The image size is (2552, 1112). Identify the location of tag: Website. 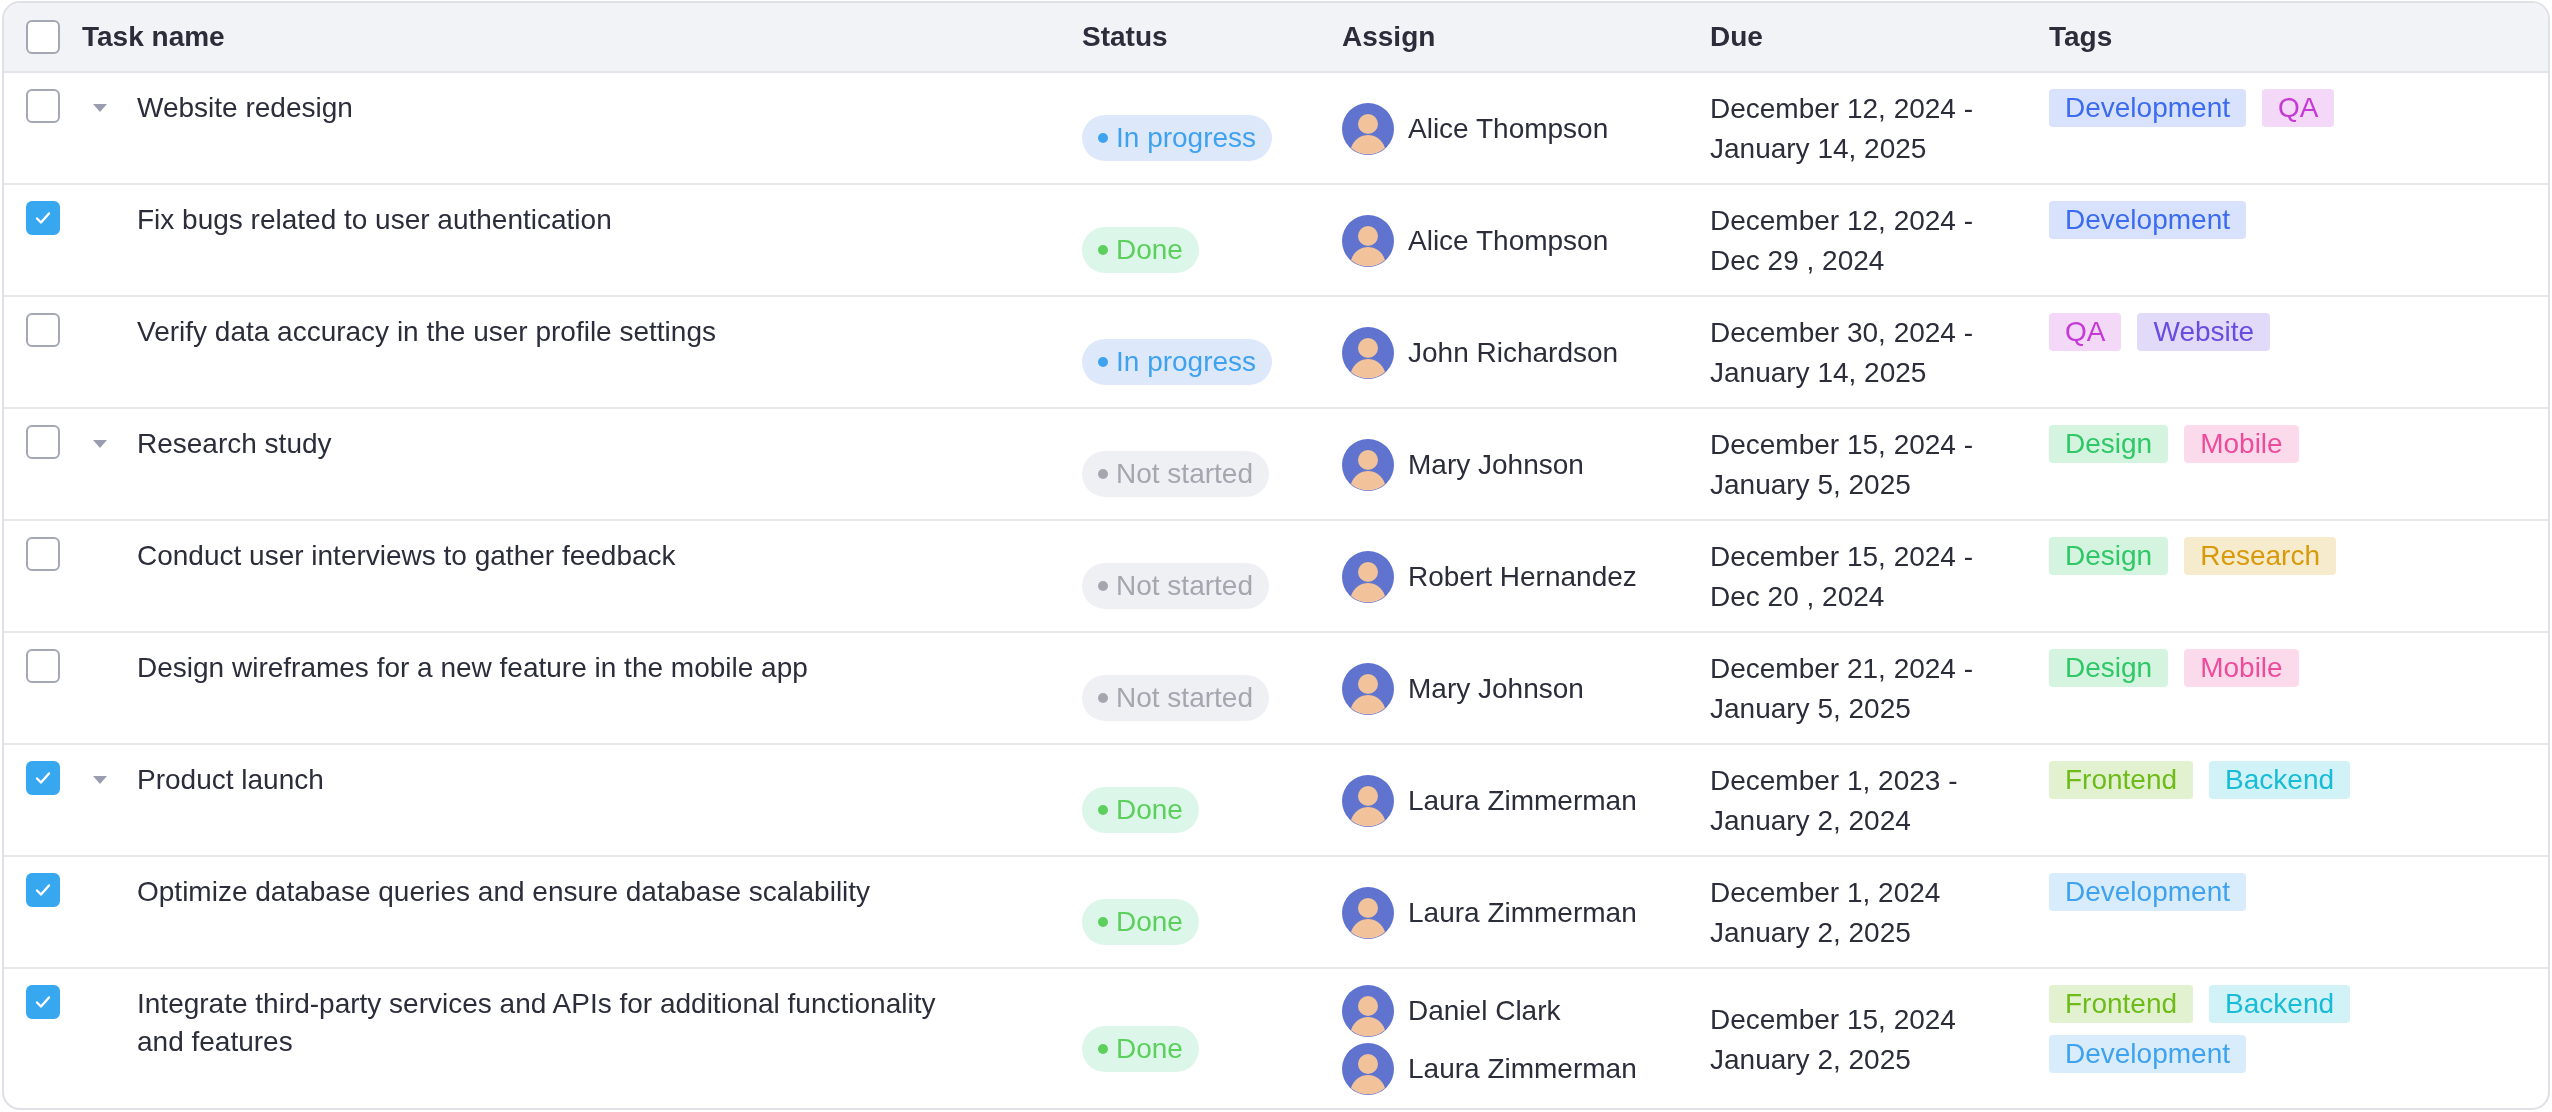
(2204, 332).